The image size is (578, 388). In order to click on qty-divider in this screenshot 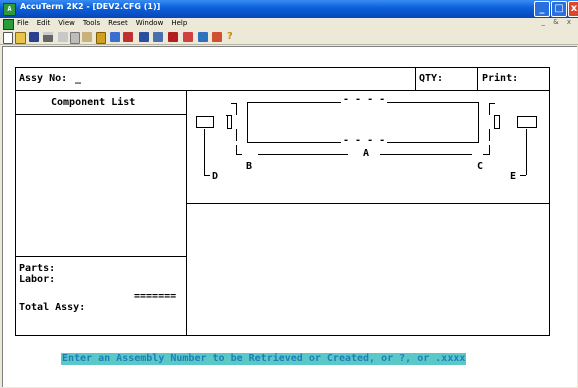, I will do `click(415, 78)`.